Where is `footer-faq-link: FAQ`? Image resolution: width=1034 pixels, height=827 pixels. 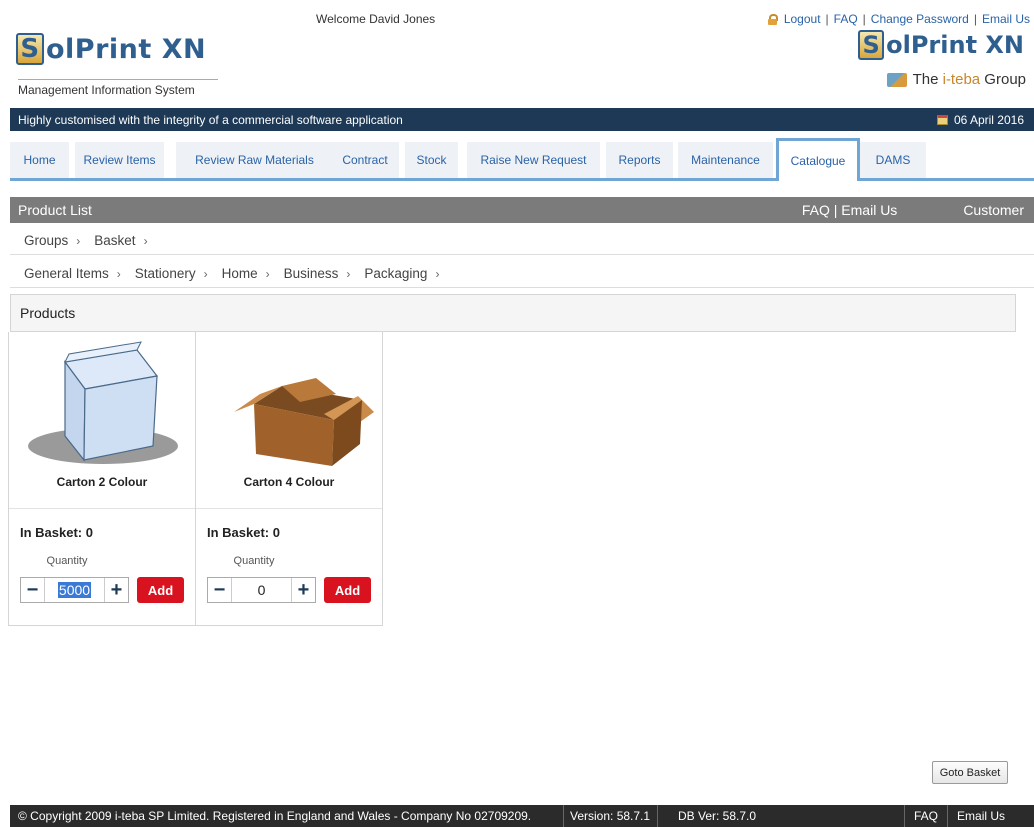 footer-faq-link: FAQ is located at coordinates (925, 816).